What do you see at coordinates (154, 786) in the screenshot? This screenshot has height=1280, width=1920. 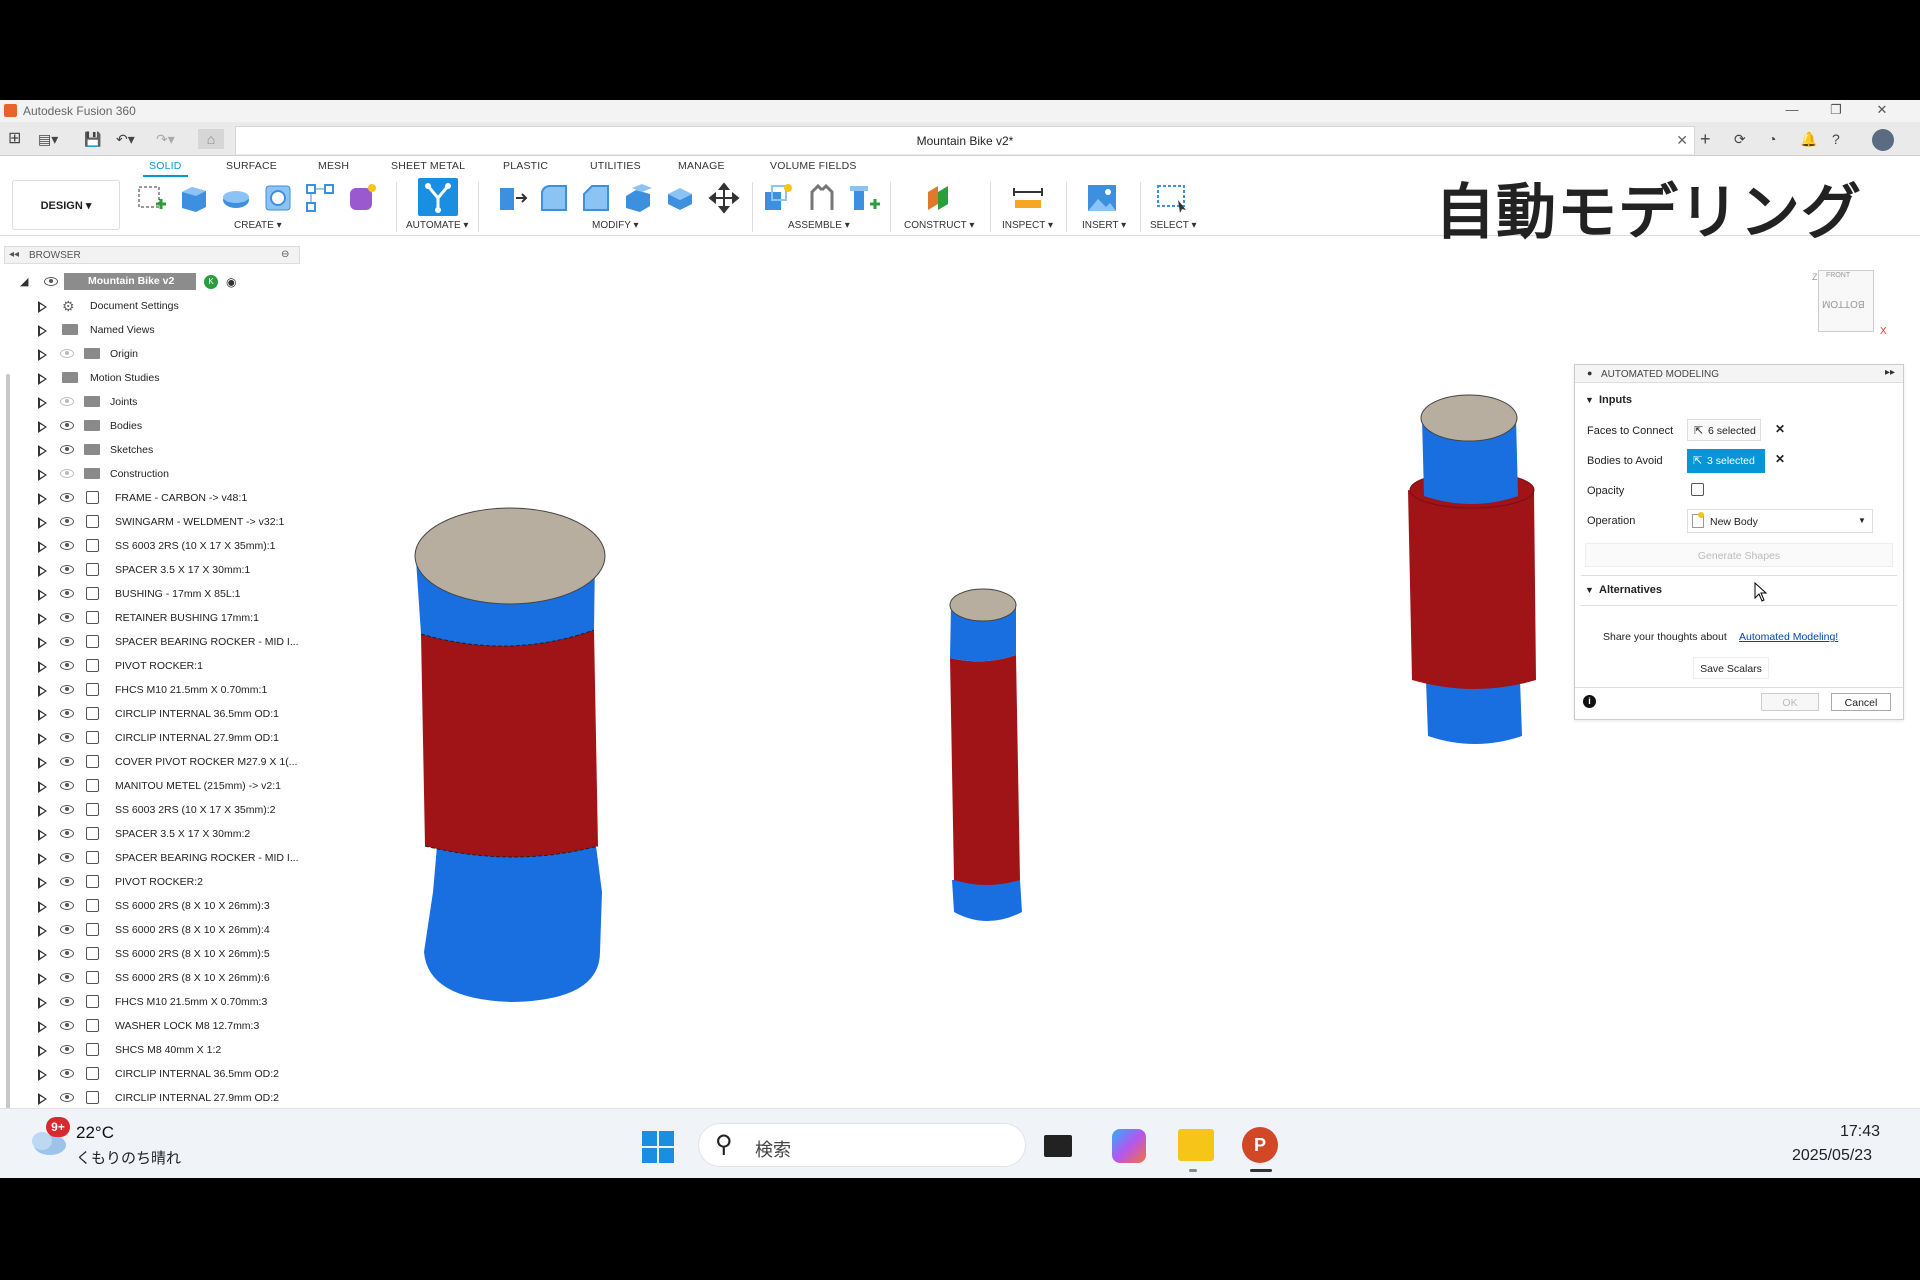 I see `browser-item: MANITOU METEL (215mm) -> v2:1` at bounding box center [154, 786].